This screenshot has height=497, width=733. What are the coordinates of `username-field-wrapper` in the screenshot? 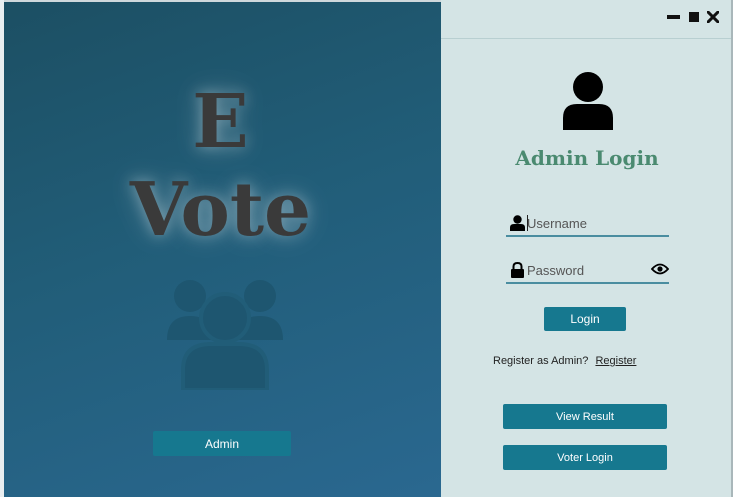 It's located at (587, 224).